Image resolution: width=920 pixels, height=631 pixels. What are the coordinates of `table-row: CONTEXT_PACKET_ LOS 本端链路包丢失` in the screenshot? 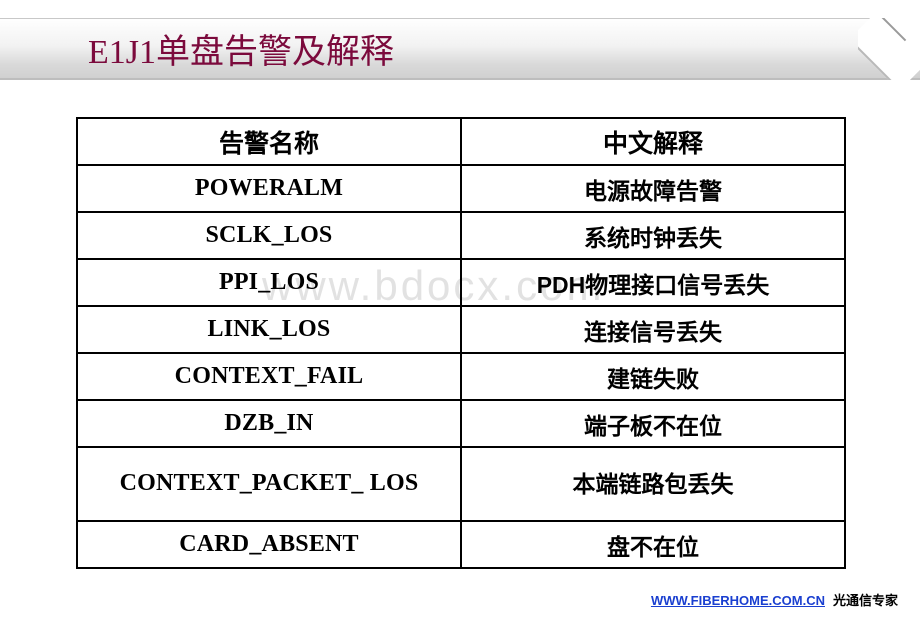 It's located at (461, 484).